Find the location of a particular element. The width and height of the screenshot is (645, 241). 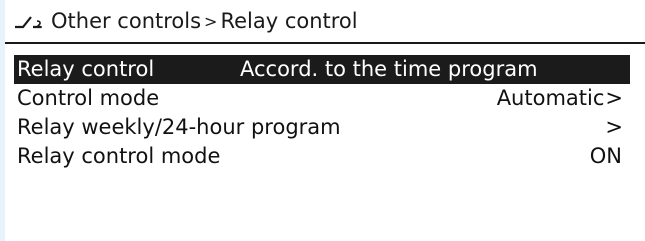

menu-item-value: > is located at coordinates (613, 127).